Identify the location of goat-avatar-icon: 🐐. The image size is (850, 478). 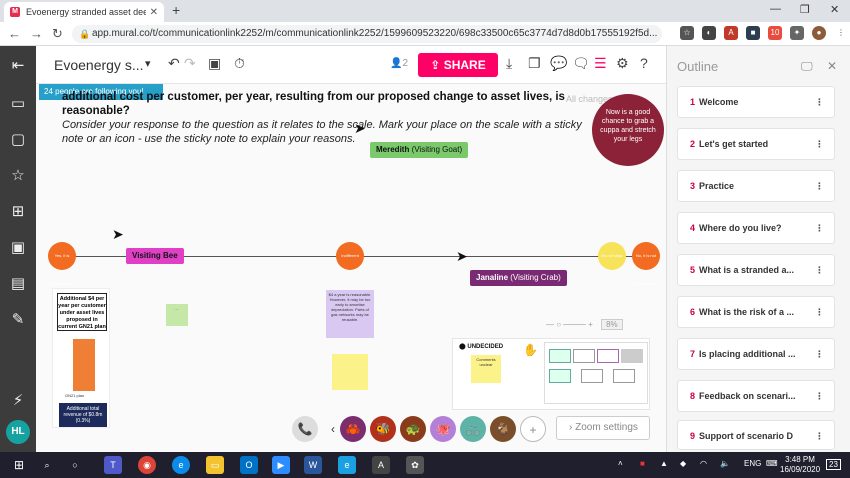
(503, 429).